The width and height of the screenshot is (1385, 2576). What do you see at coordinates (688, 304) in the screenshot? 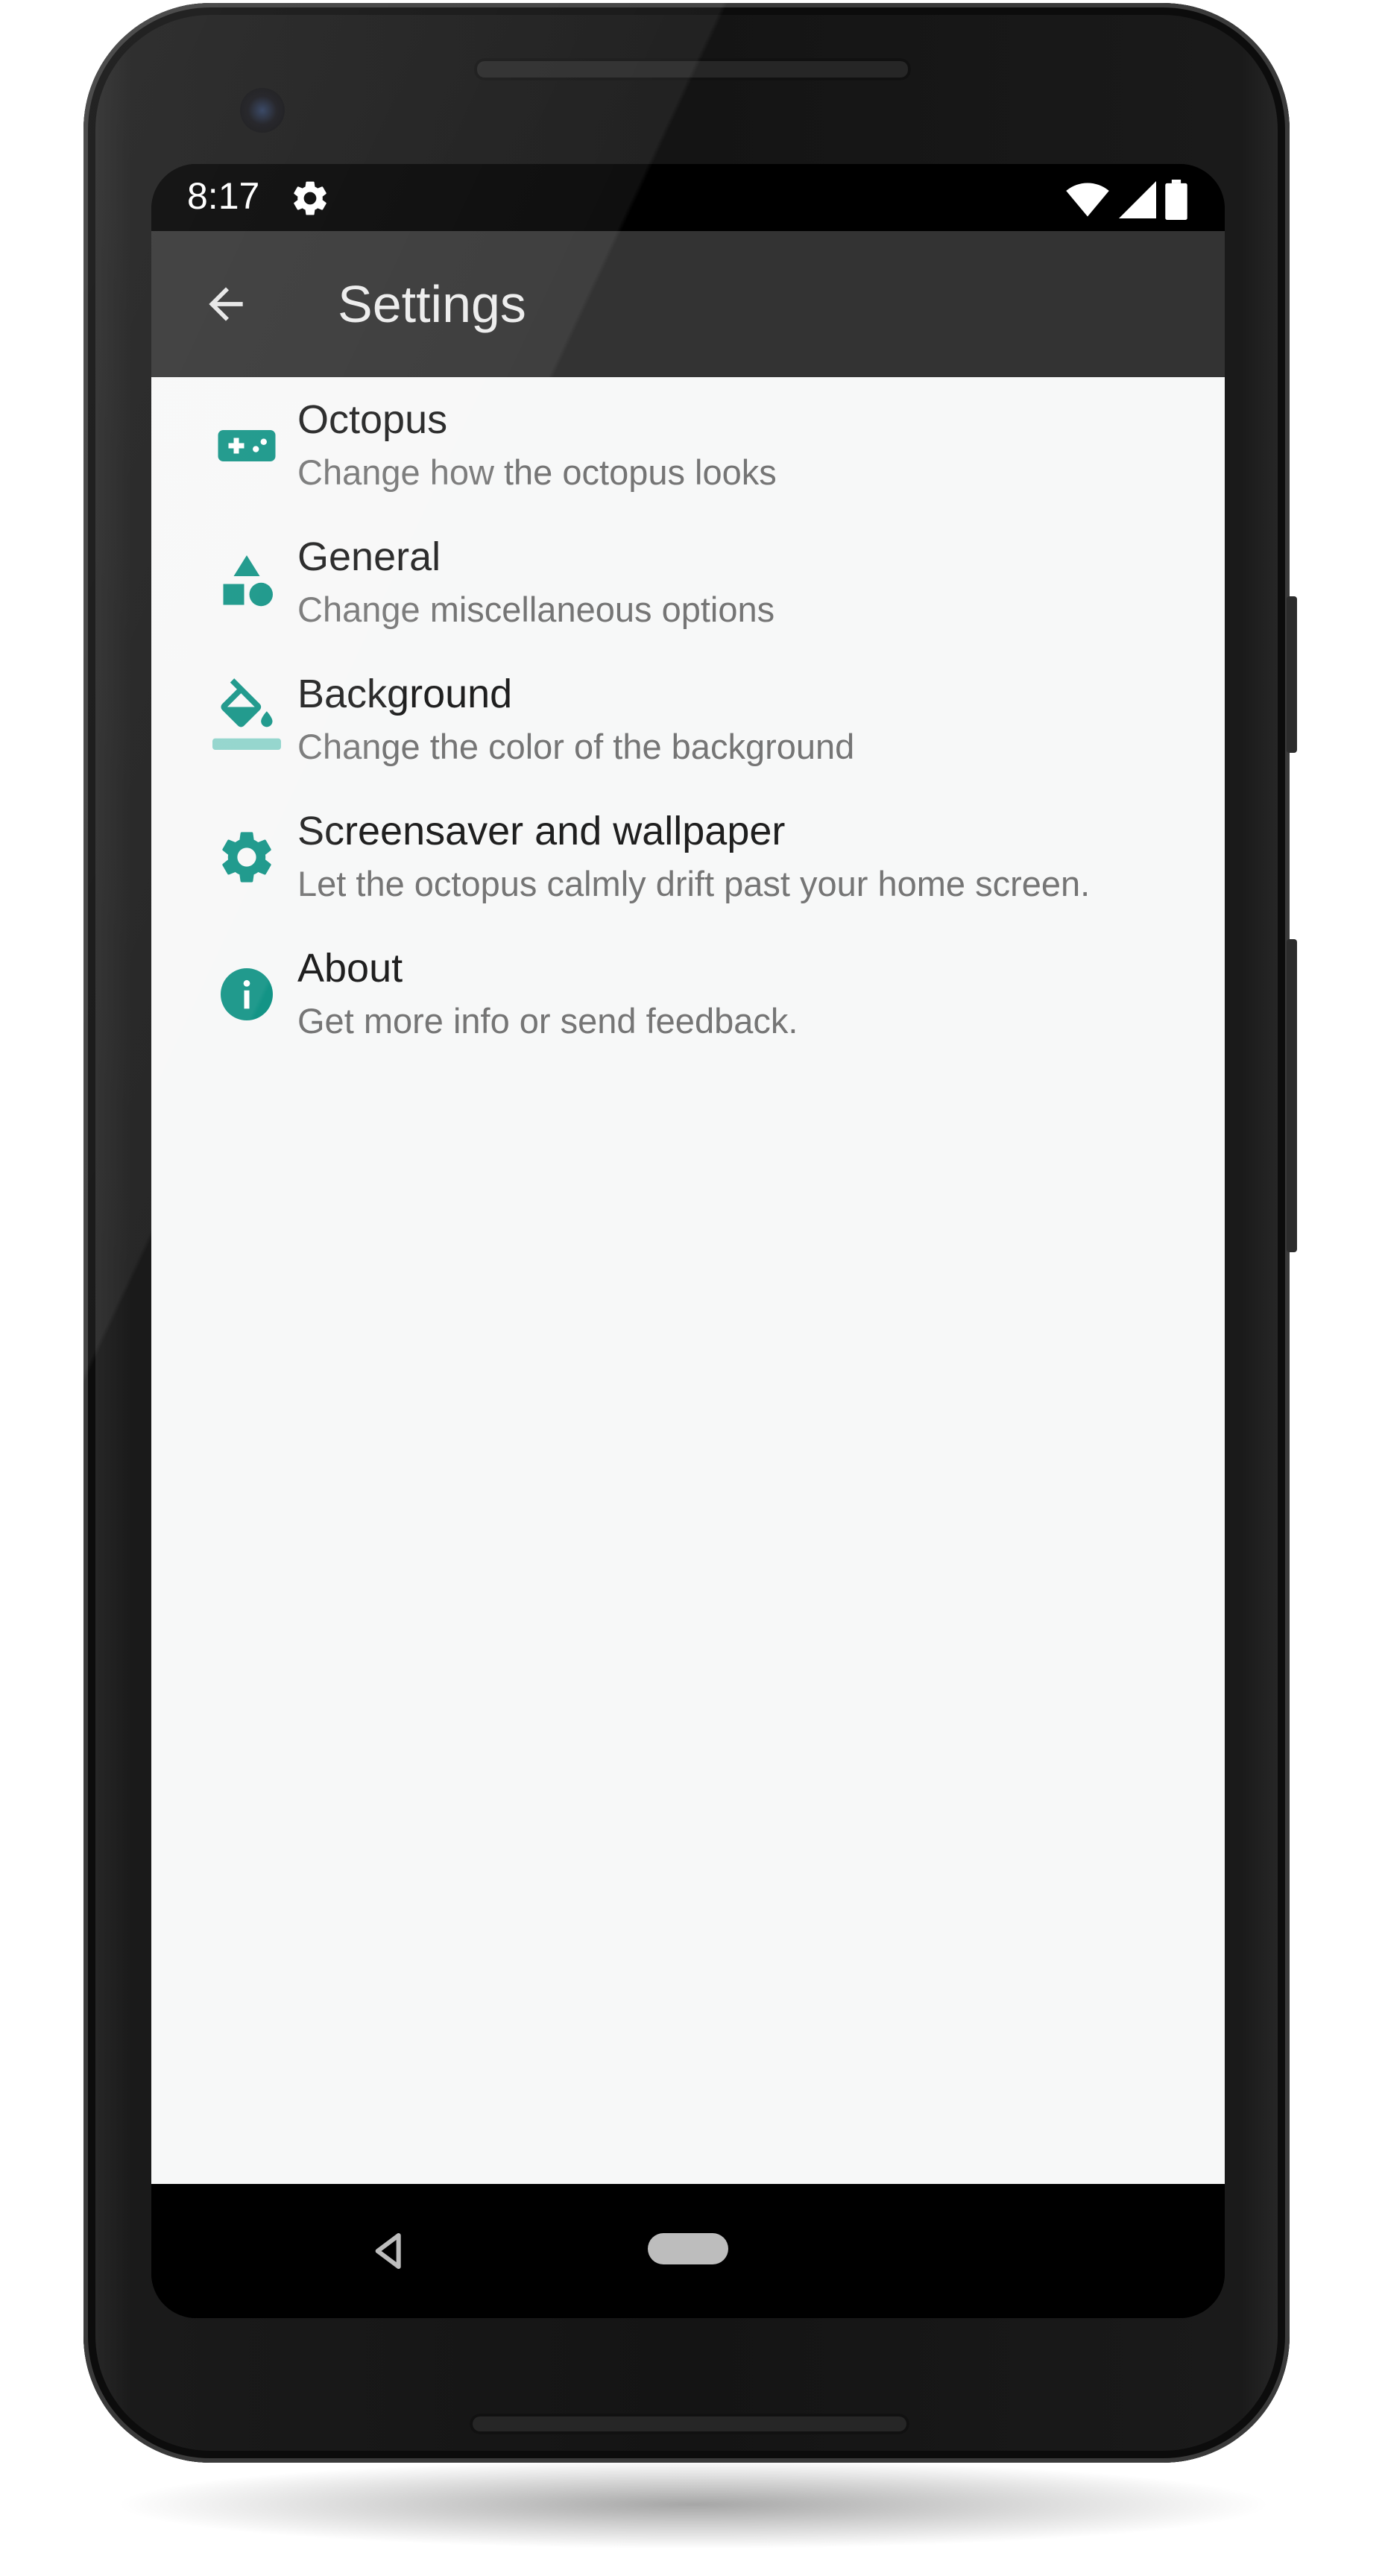
I see `app-toolbar: Settings` at bounding box center [688, 304].